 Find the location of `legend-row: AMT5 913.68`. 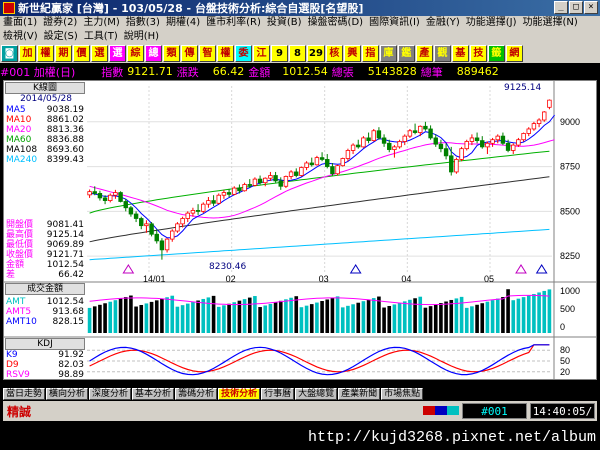

legend-row: AMT5 913.68 is located at coordinates (45, 312).